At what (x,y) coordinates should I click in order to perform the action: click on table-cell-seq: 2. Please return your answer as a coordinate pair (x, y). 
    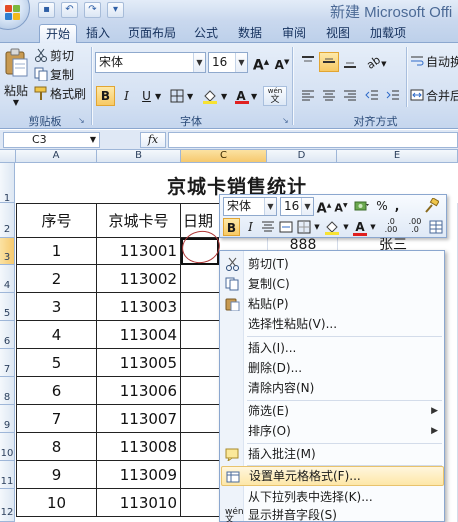
    Looking at the image, I should click on (56, 279).